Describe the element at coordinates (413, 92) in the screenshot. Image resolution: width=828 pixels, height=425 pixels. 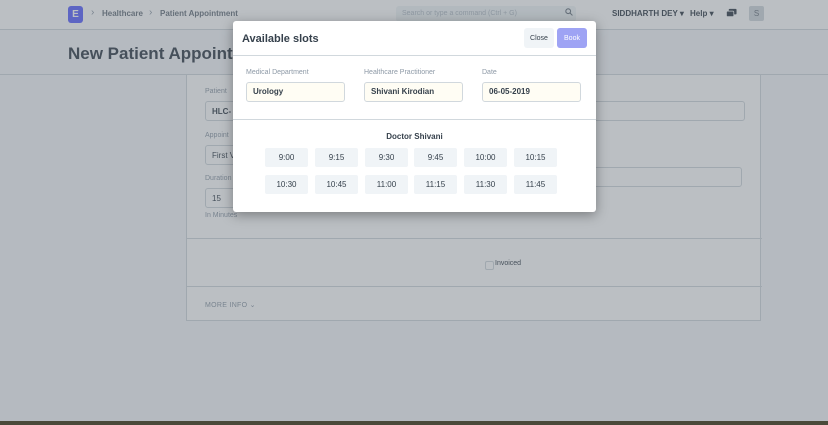
I see `practitioner-field: Shivani Kirodian` at that location.